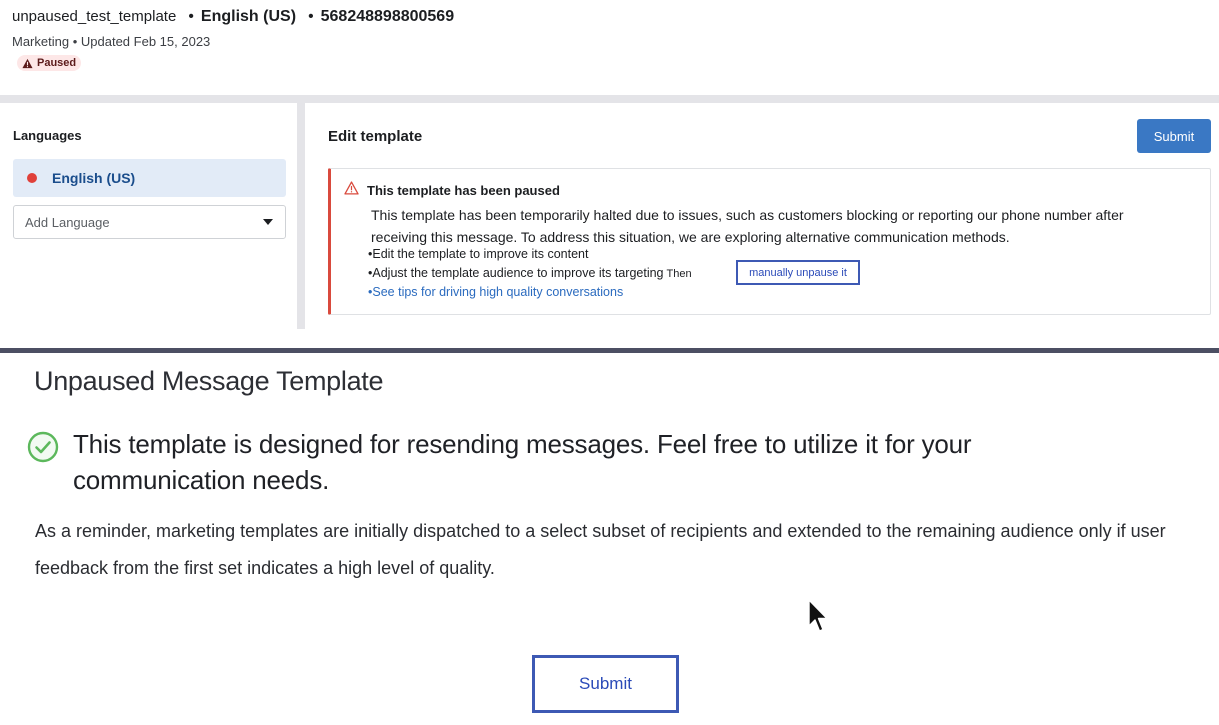  What do you see at coordinates (32, 178) in the screenshot?
I see `status-dot-icon` at bounding box center [32, 178].